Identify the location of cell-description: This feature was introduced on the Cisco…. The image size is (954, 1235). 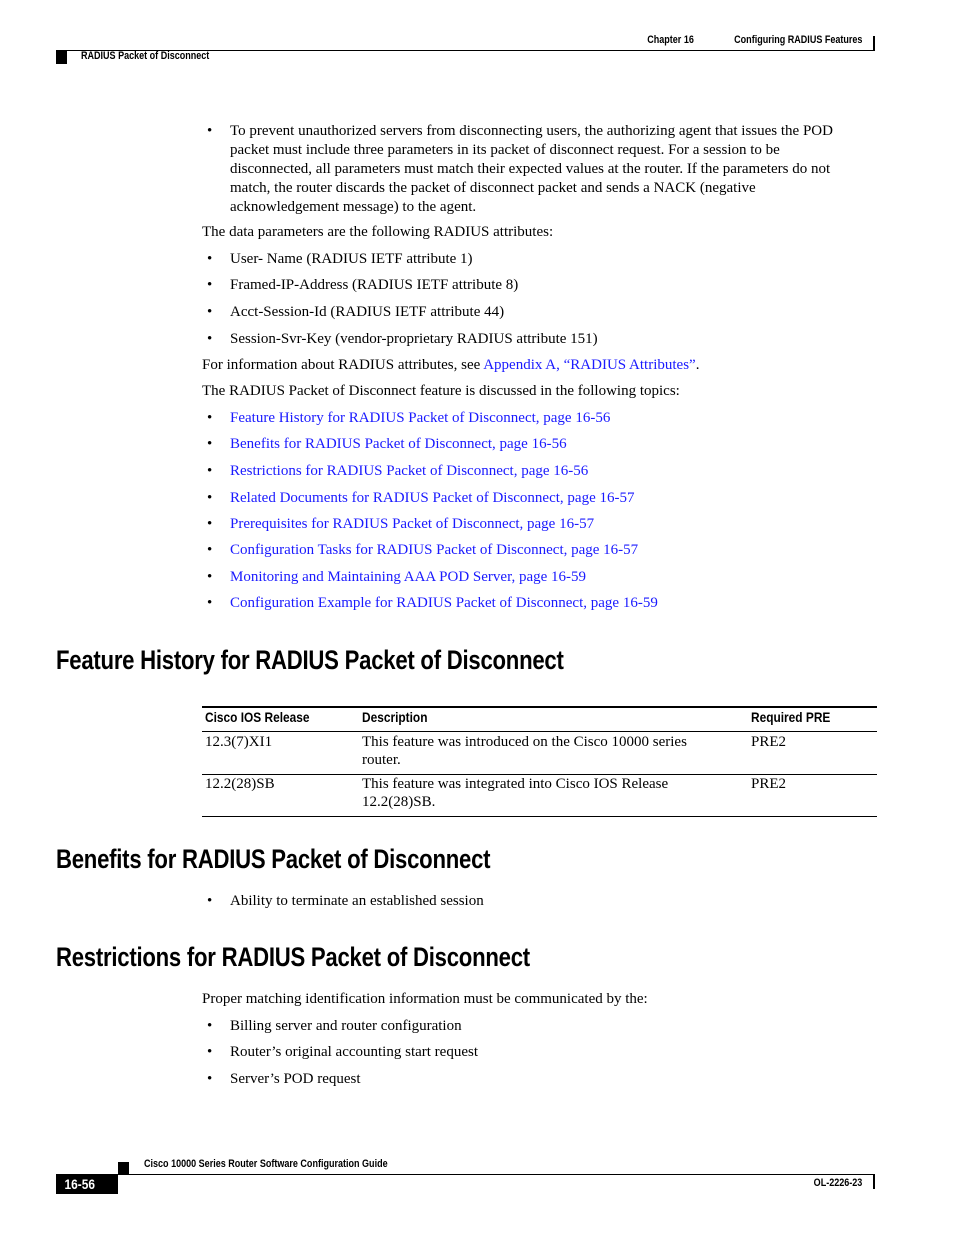
(524, 751).